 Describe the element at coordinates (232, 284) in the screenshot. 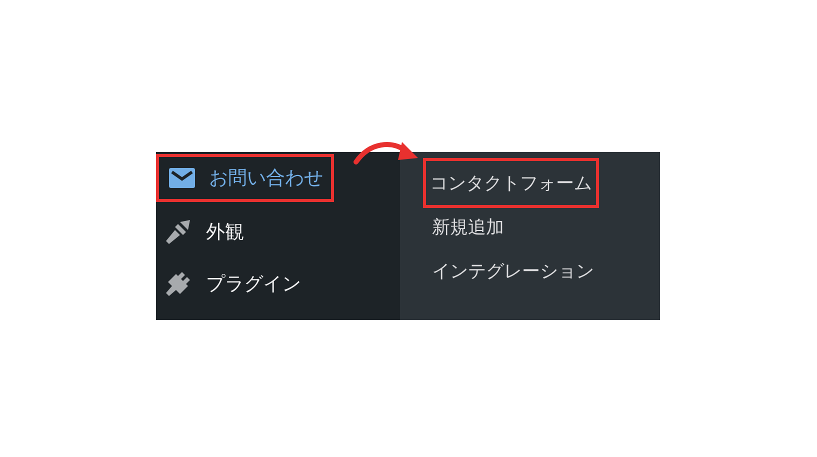

I see `menu-item: プラグイン` at that location.